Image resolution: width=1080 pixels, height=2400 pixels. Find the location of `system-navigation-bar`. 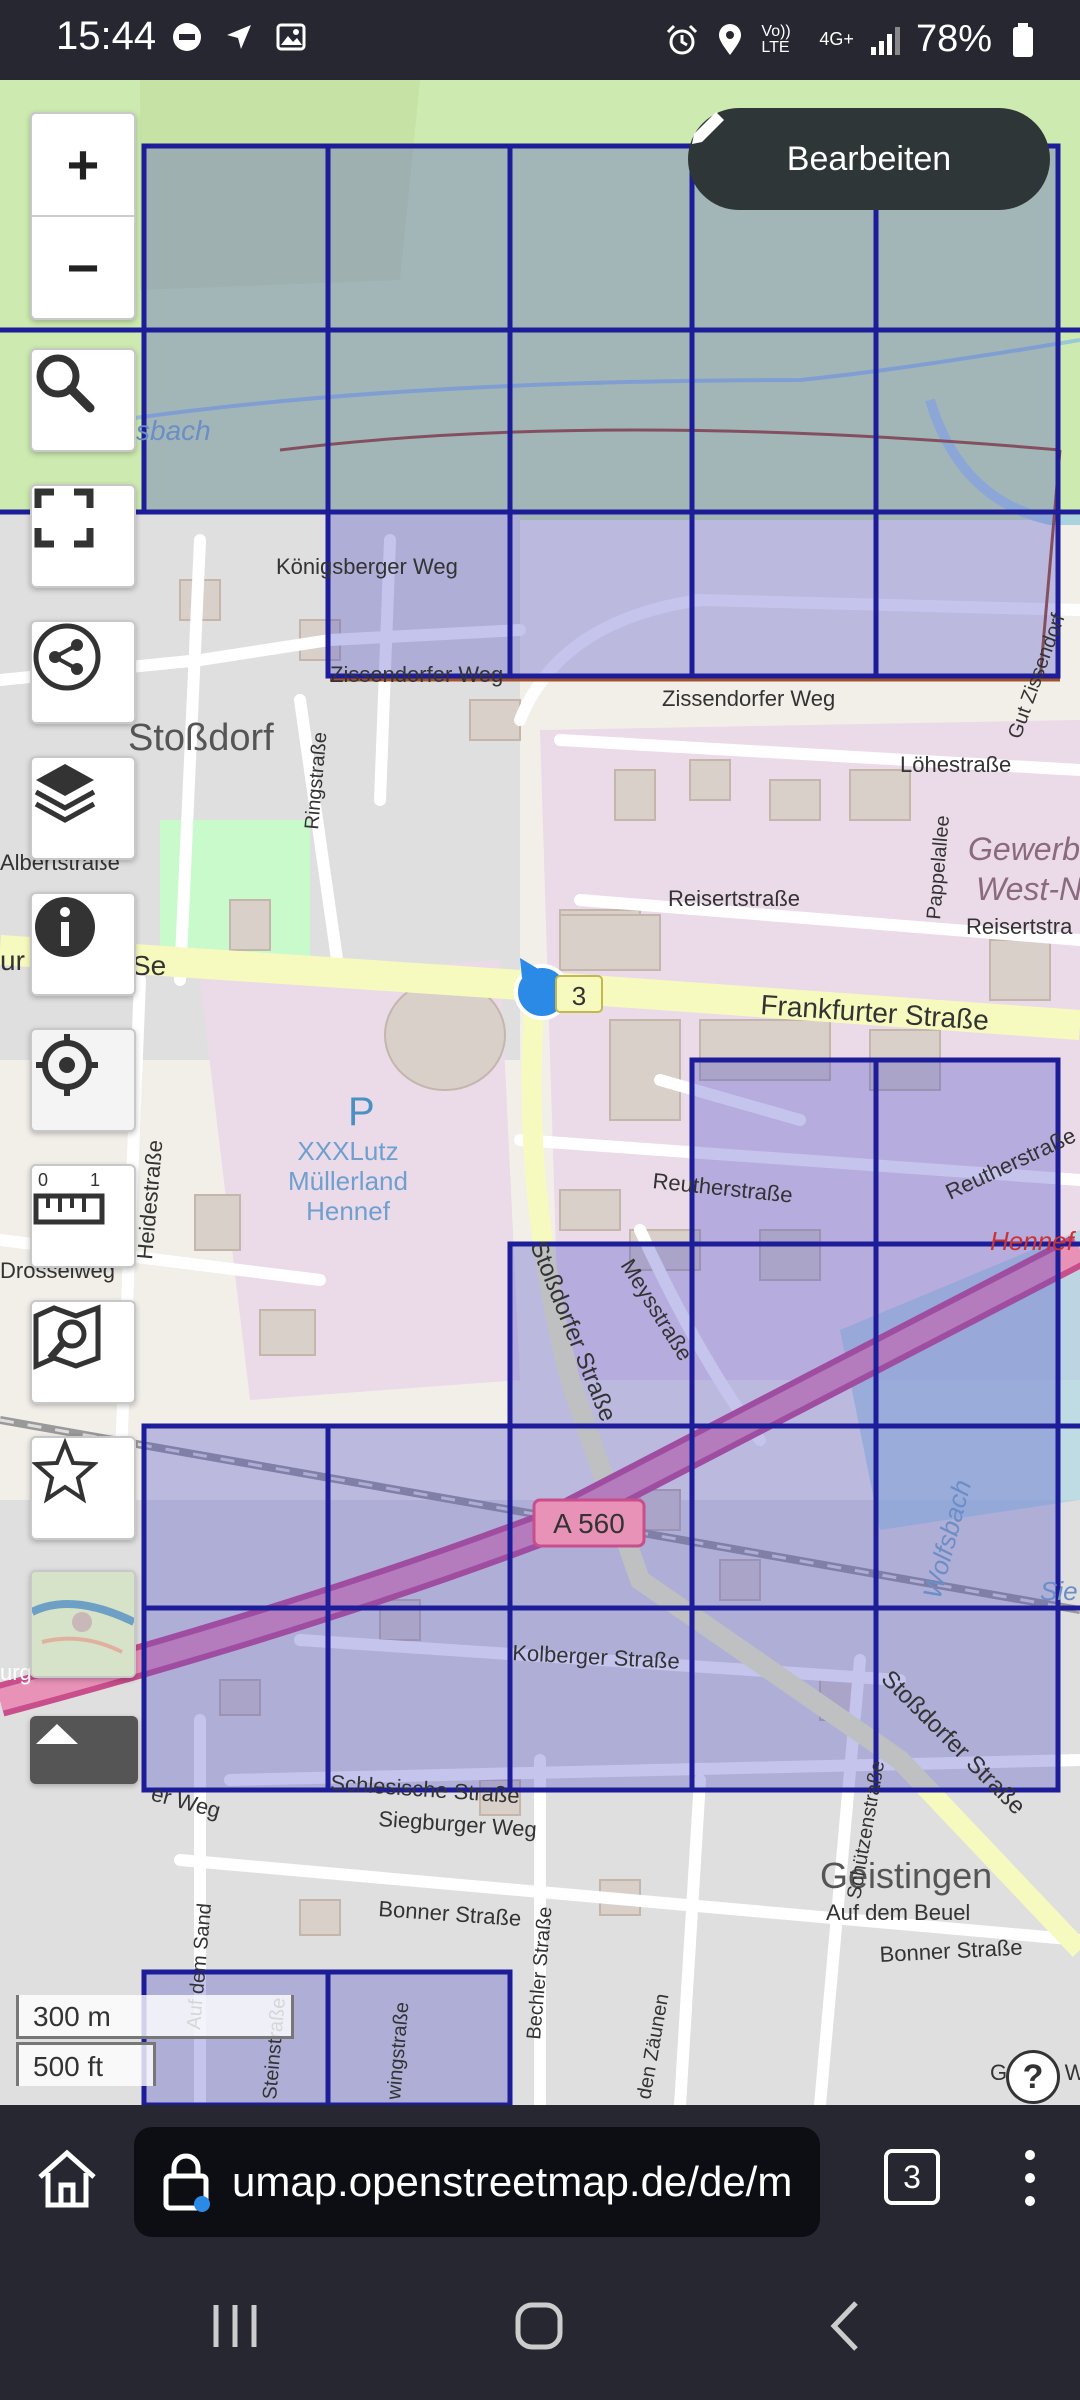

system-navigation-bar is located at coordinates (540, 2327).